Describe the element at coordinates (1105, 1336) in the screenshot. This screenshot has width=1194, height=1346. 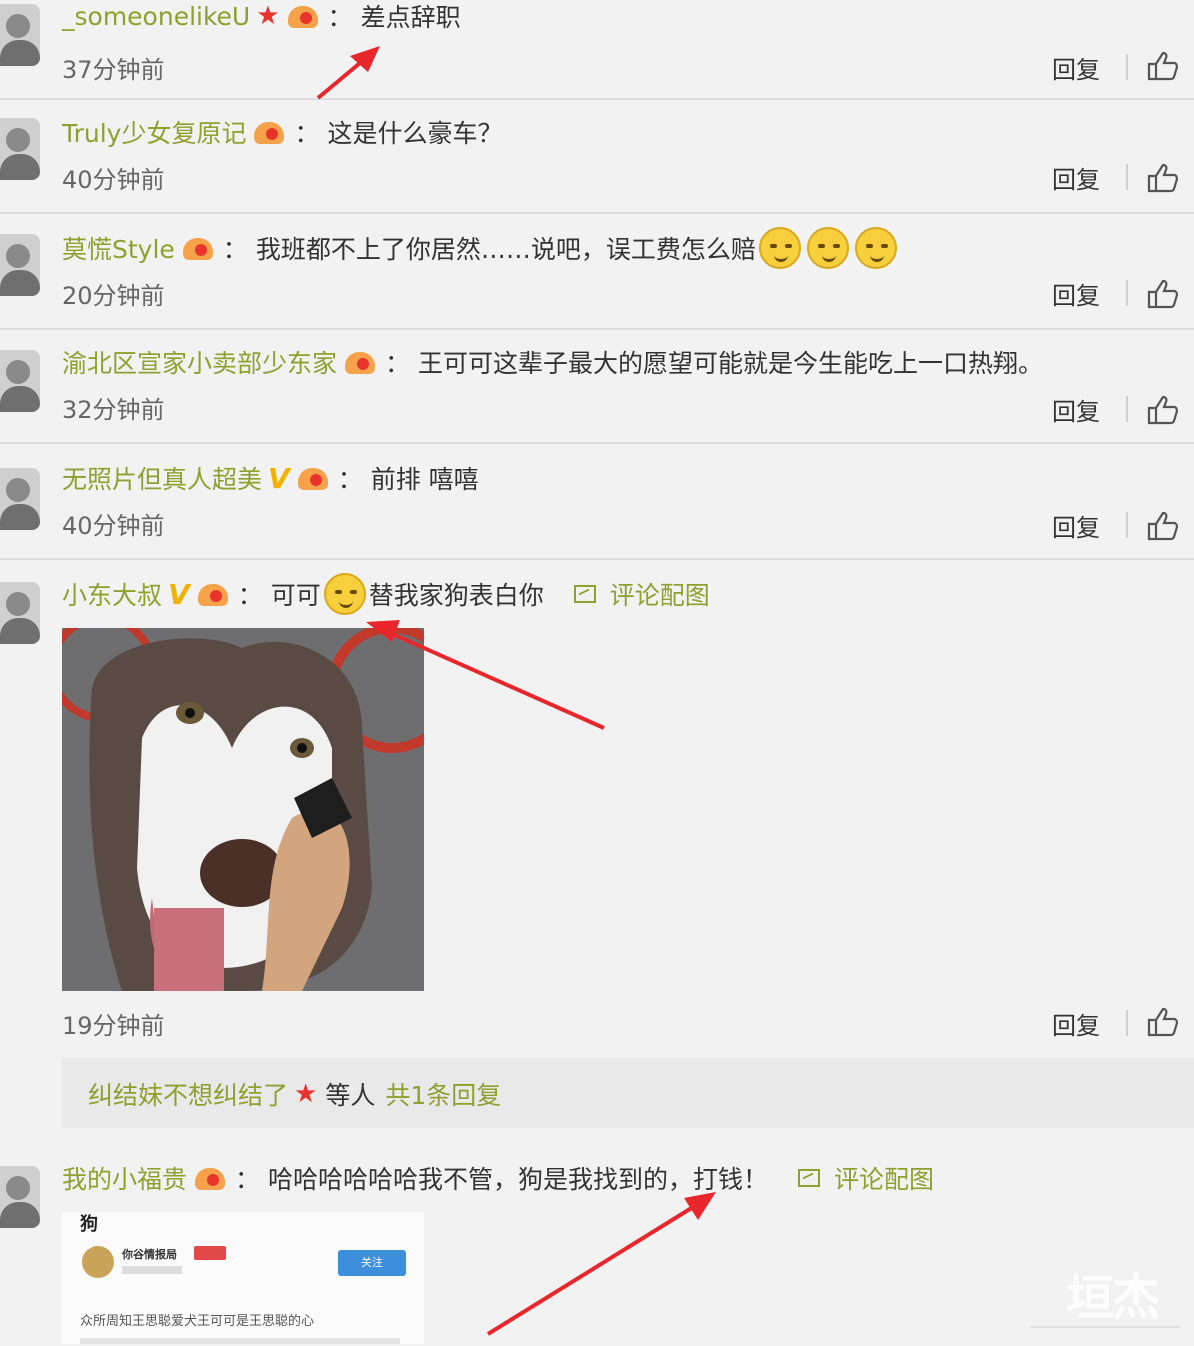
I see `watermark-line` at that location.